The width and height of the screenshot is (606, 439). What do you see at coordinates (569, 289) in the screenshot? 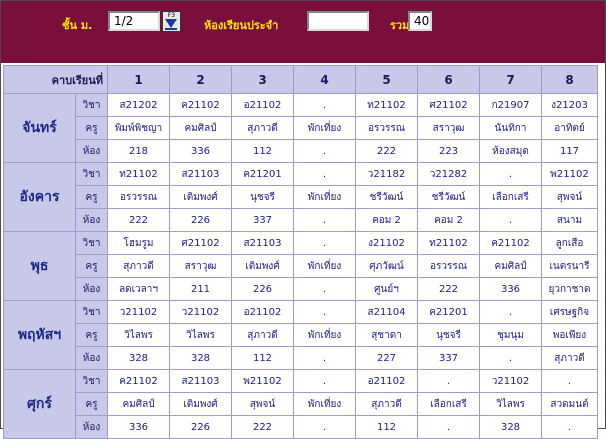
I see `schedule-cell: ยุวกาชาด` at bounding box center [569, 289].